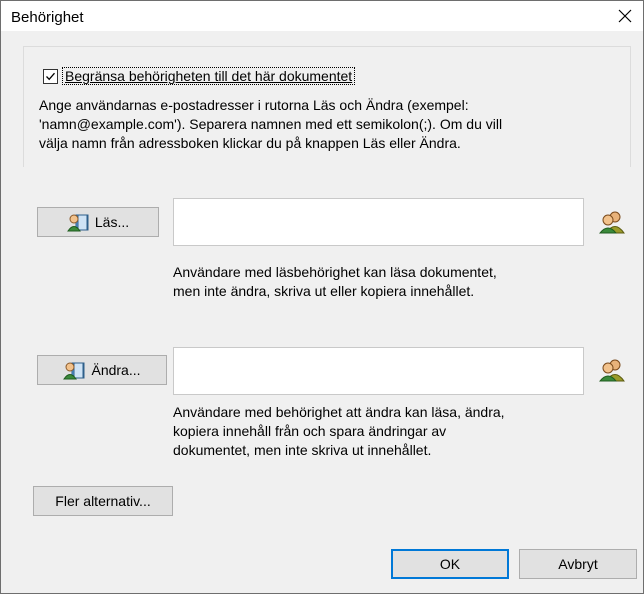  What do you see at coordinates (378, 222) in the screenshot?
I see `read-users-field` at bounding box center [378, 222].